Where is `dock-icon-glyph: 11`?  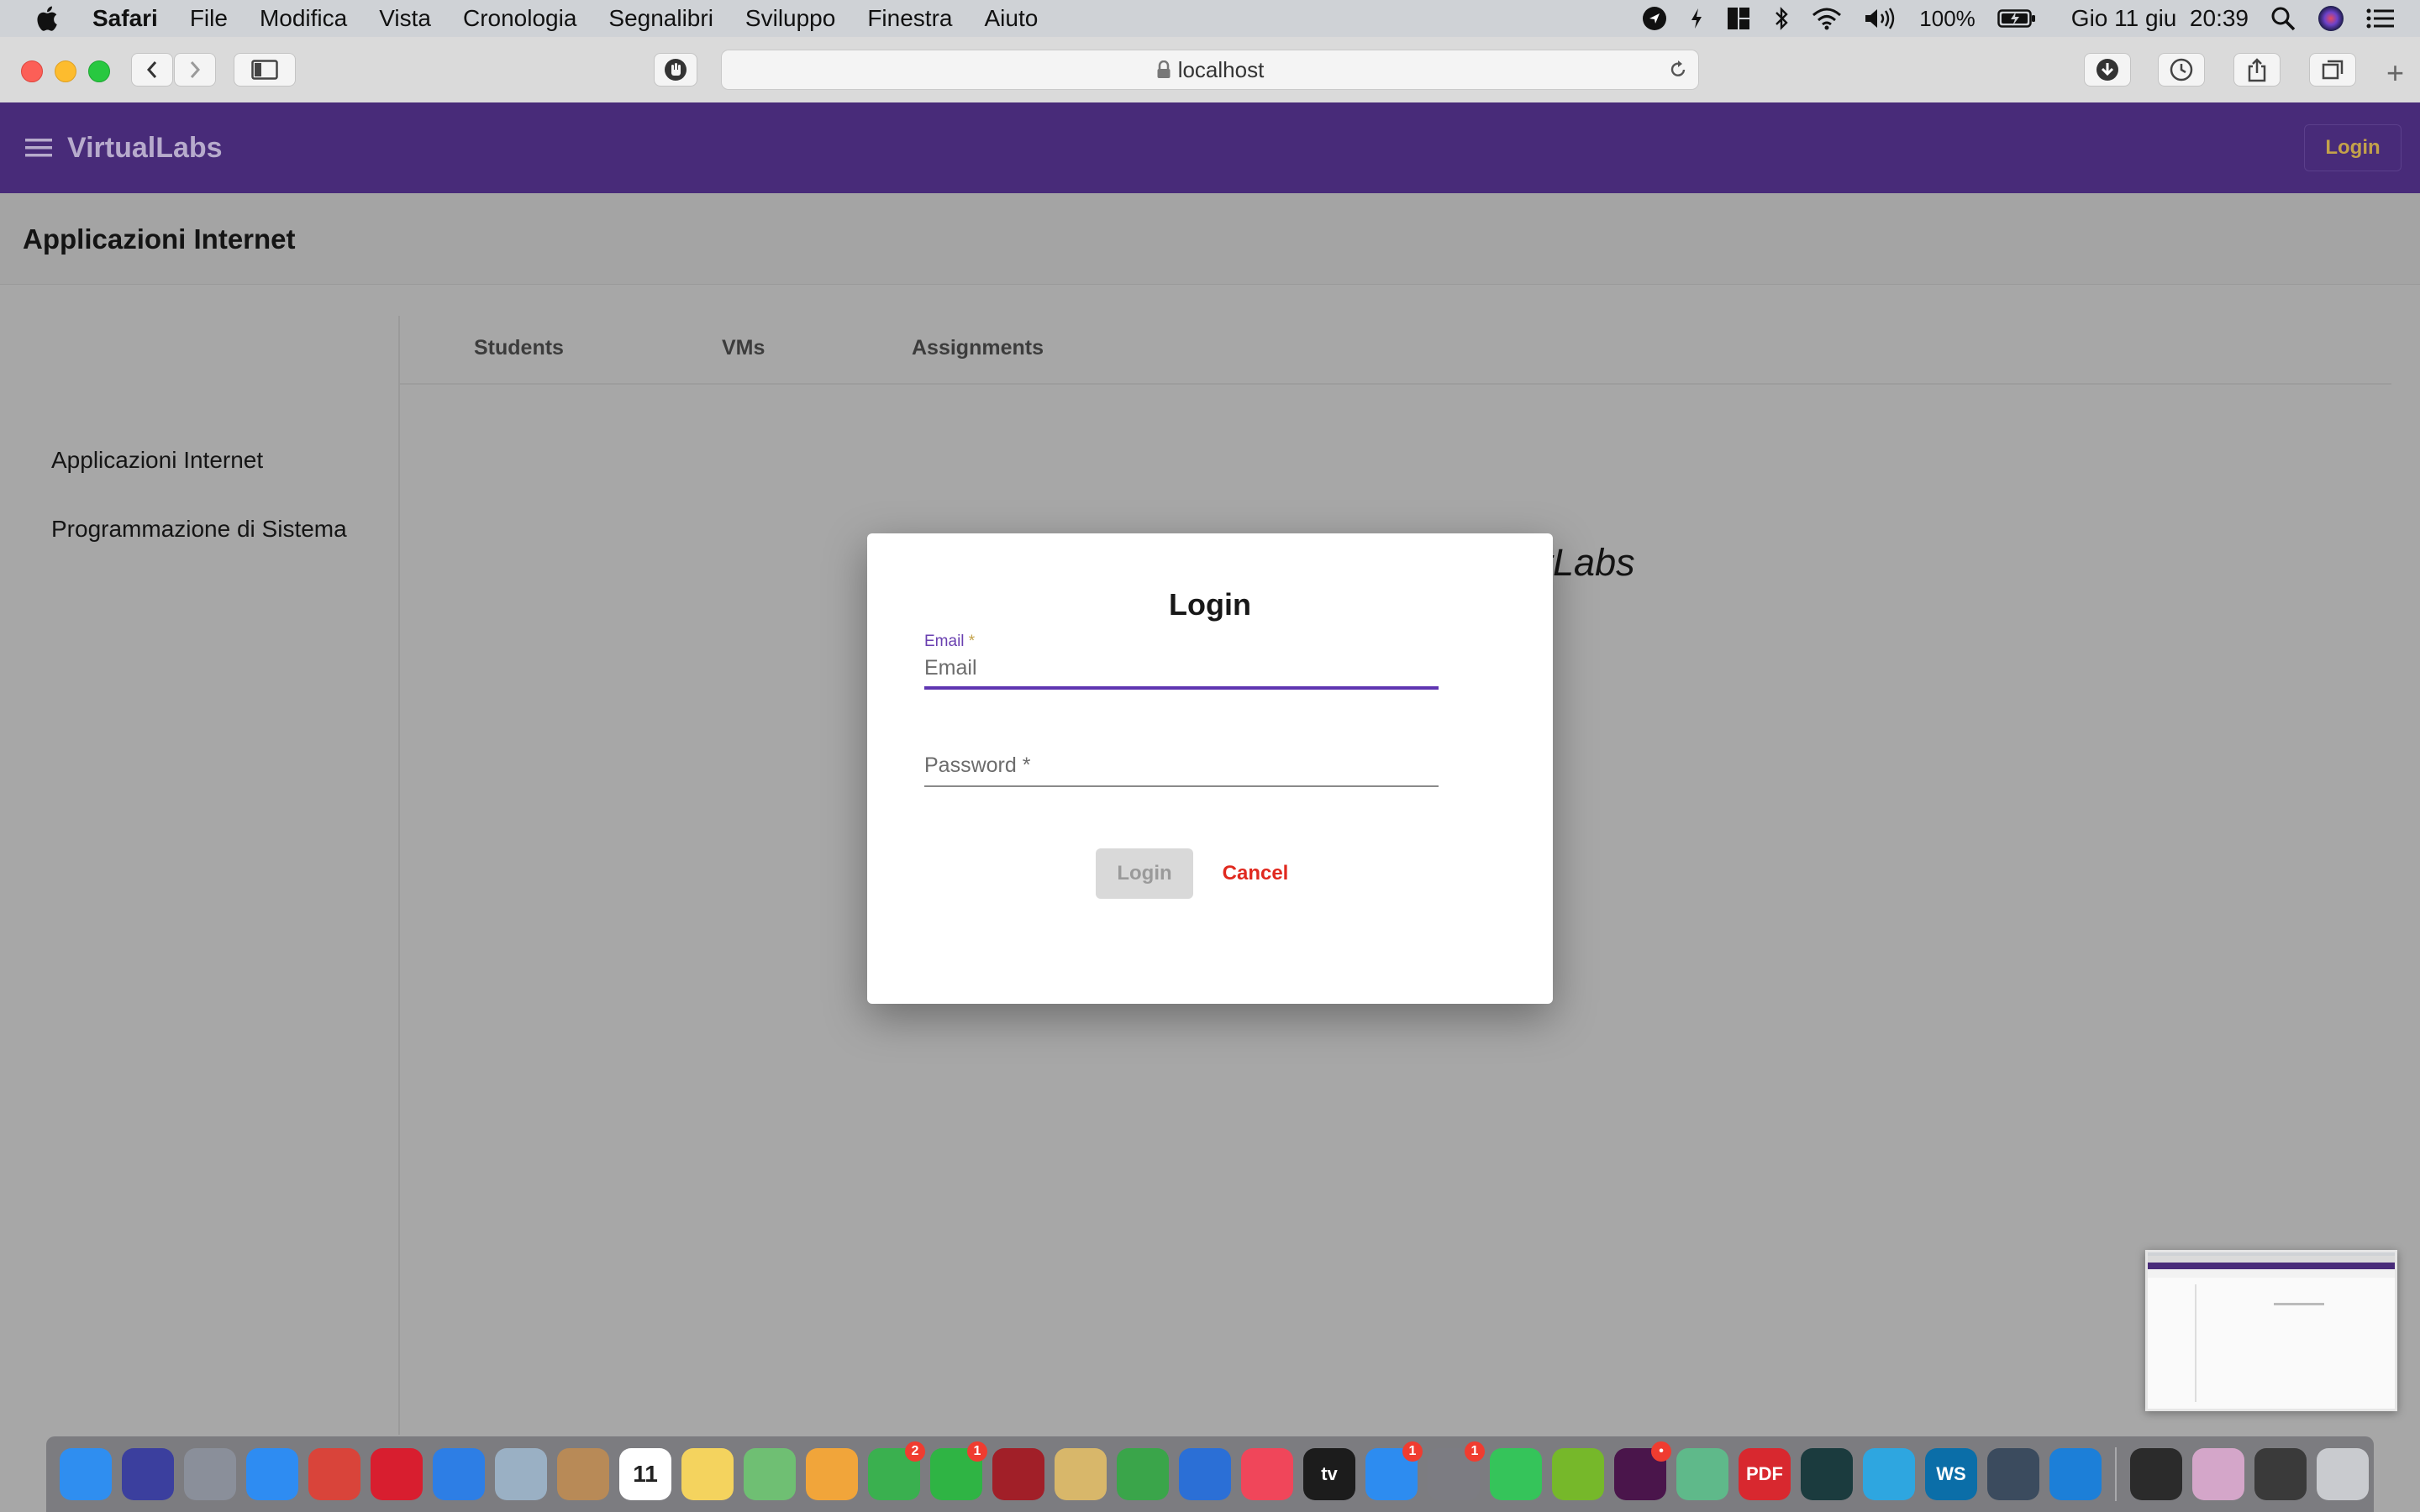 dock-icon-glyph: 11 is located at coordinates (645, 1474).